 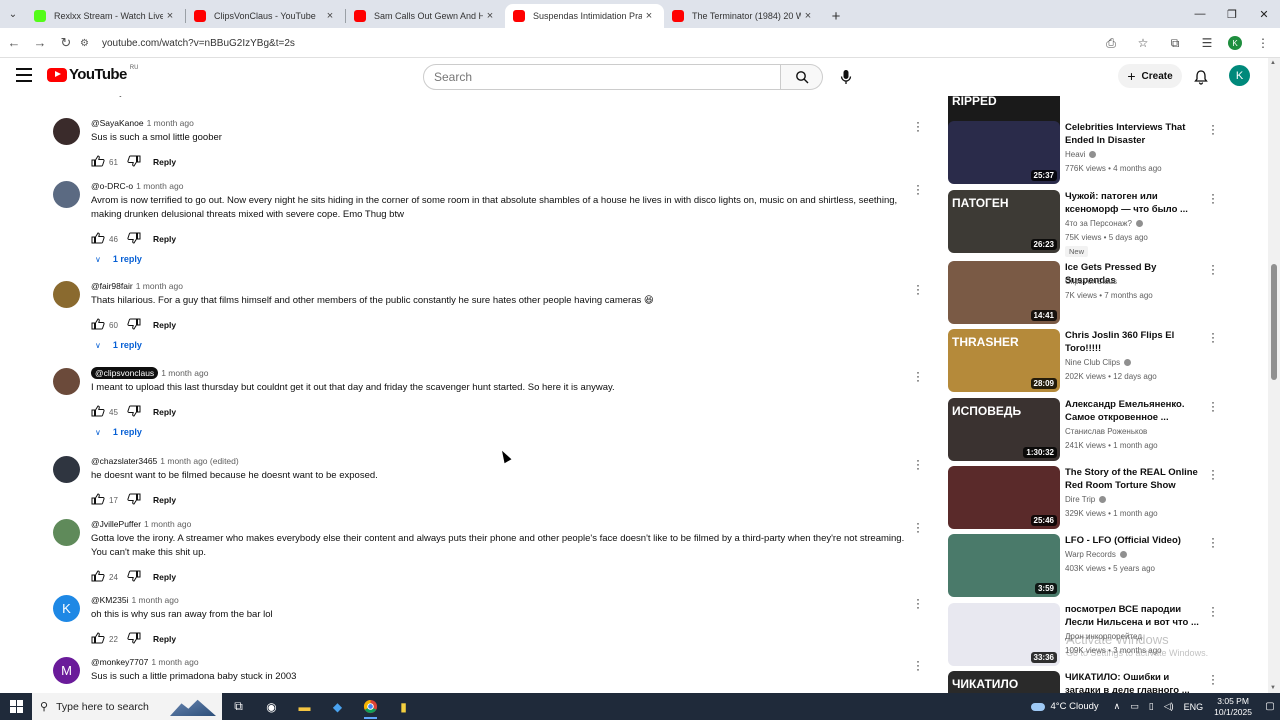 I want to click on video-channel: 4то за Персонаж?, so click(x=1104, y=223).